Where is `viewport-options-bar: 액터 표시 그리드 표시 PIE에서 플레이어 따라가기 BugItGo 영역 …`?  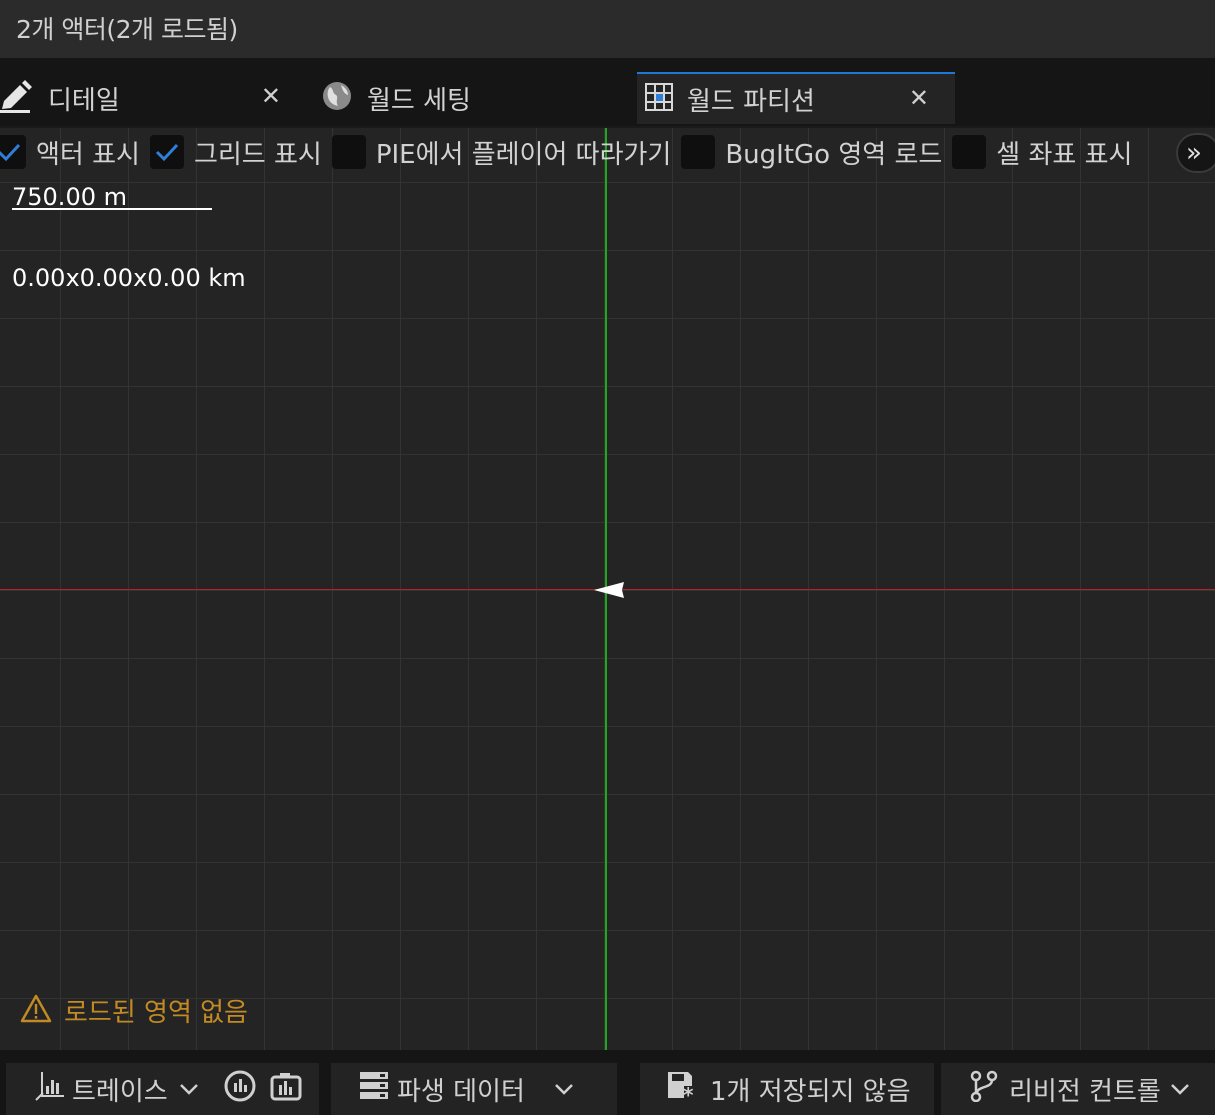
viewport-options-bar: 액터 표시 그리드 표시 PIE에서 플레이어 따라가기 BugItGo 영역 … is located at coordinates (607, 152).